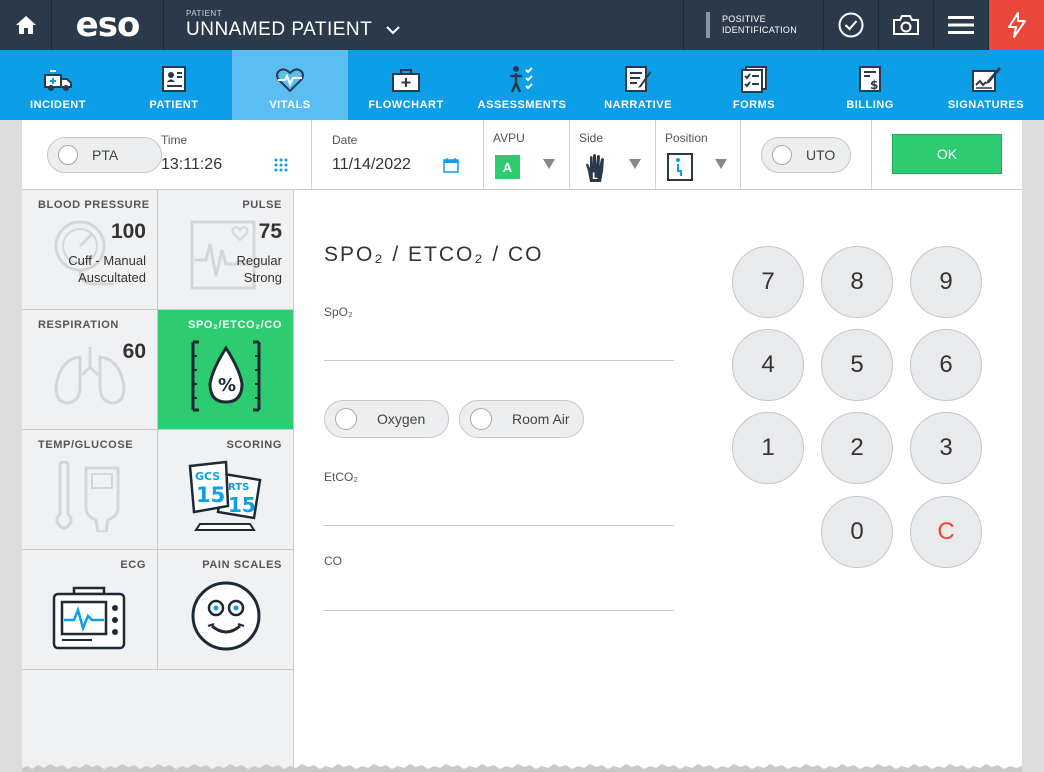 The width and height of the screenshot is (1044, 772). I want to click on positive-id-line2: IDENTIFICATION, so click(760, 30).